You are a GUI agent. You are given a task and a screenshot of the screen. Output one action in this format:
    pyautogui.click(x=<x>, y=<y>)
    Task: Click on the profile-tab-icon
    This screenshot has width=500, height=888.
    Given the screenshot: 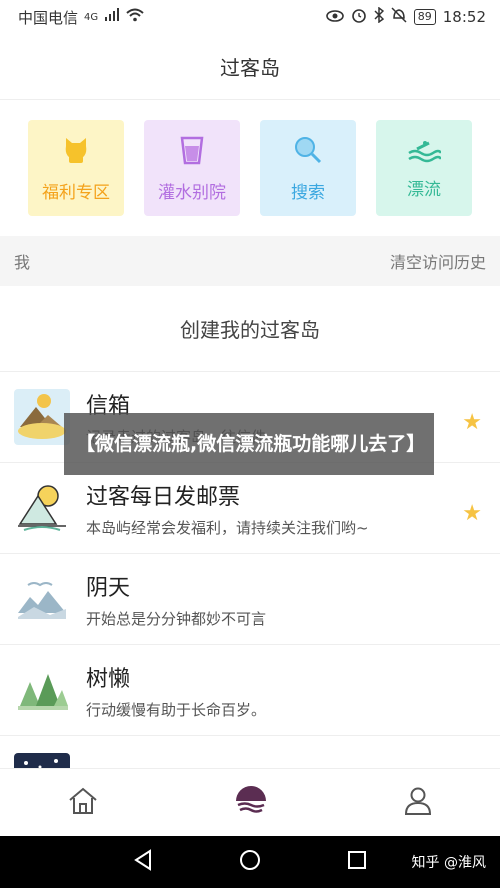 What is the action you would take?
    pyautogui.click(x=418, y=803)
    